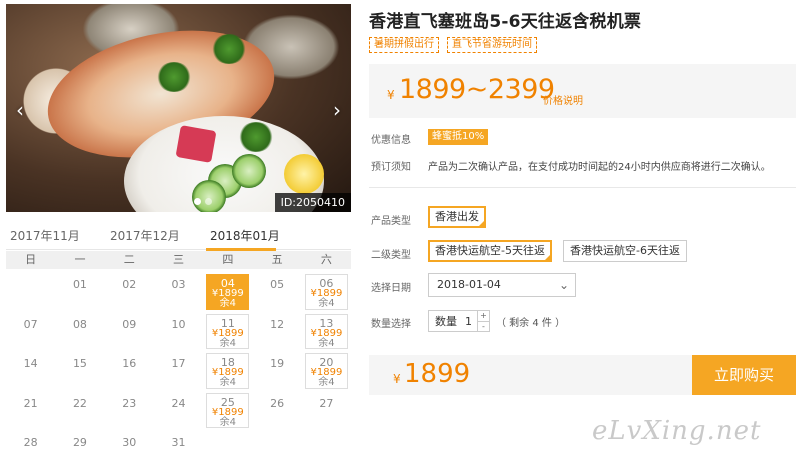 The width and height of the screenshot is (799, 463). Describe the element at coordinates (228, 292) in the screenshot. I see `calendar-day-available: 04 ¥1899 余4` at that location.